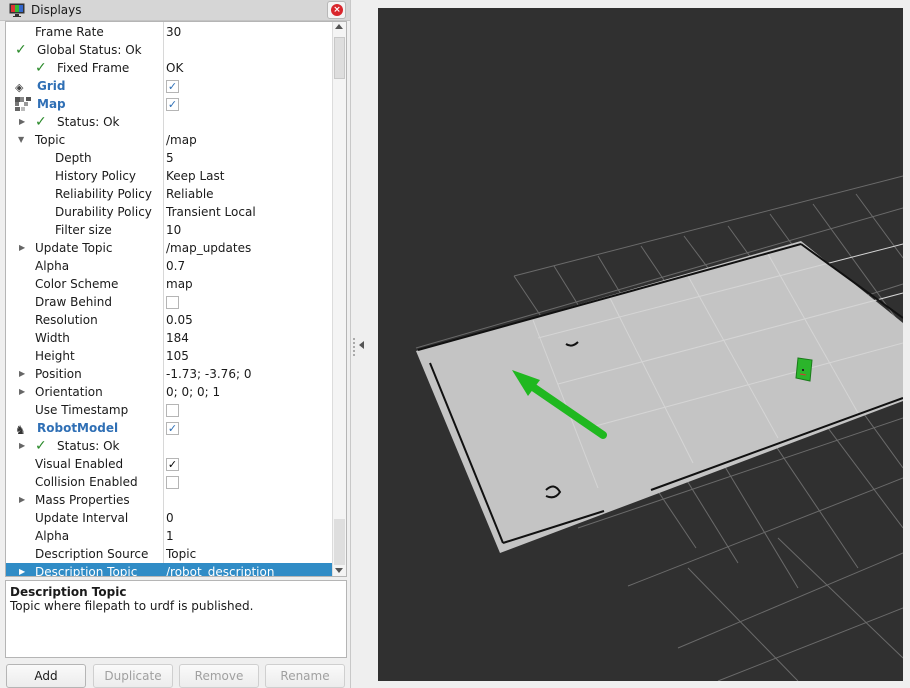 Image resolution: width=910 pixels, height=688 pixels. What do you see at coordinates (172, 428) in the screenshot?
I see `robotmodel-enabled-checkbox: ✓` at bounding box center [172, 428].